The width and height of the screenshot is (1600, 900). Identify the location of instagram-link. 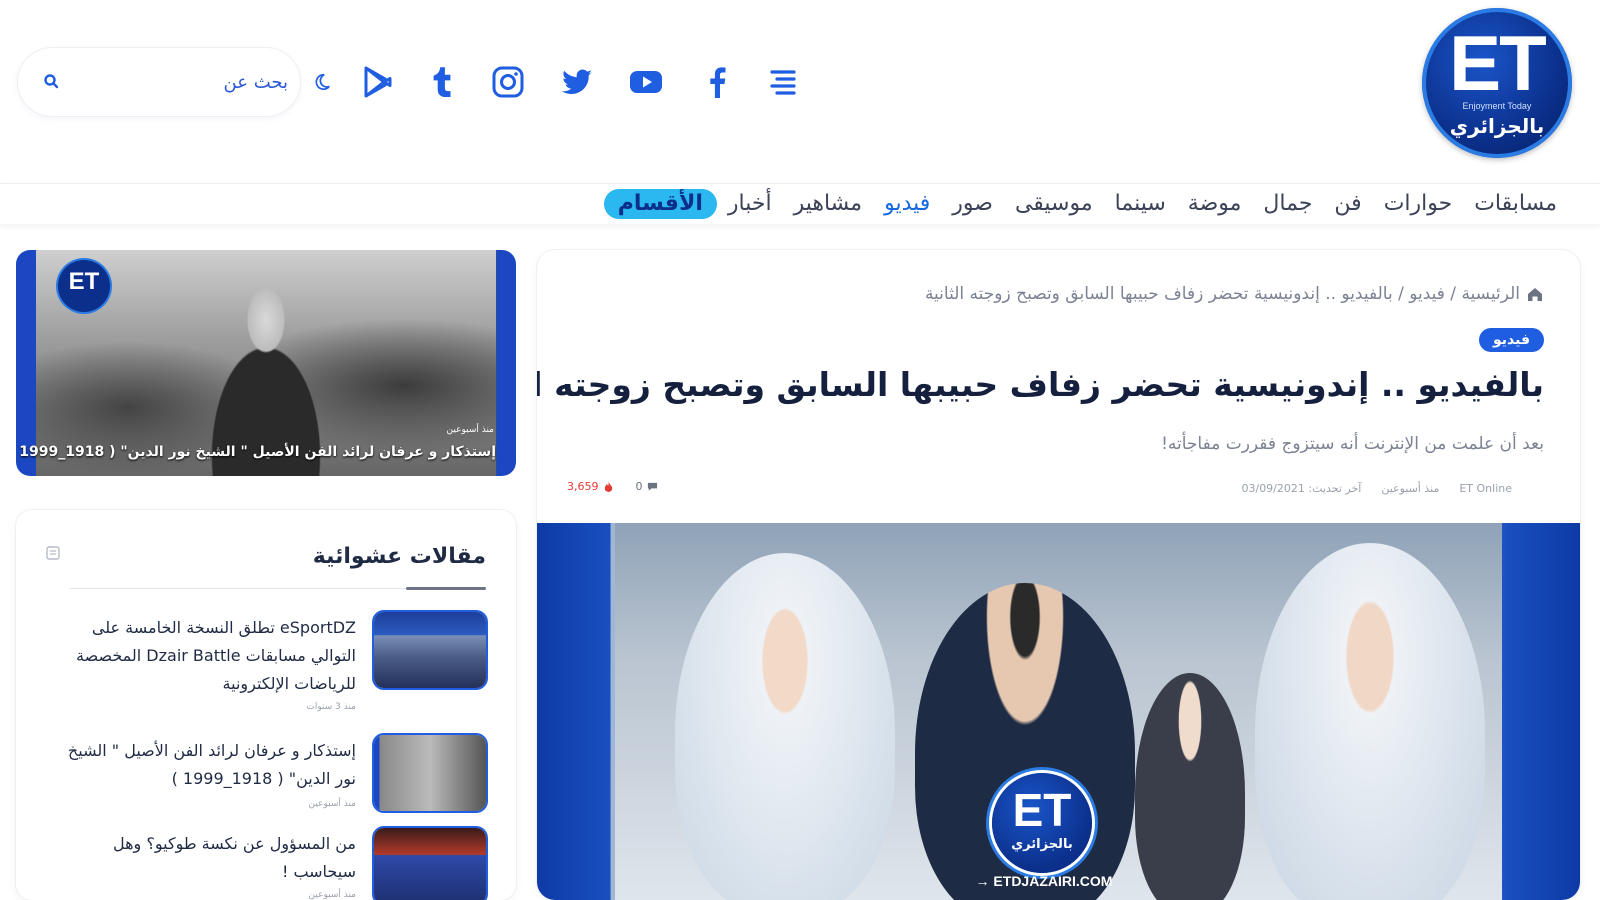
(508, 82).